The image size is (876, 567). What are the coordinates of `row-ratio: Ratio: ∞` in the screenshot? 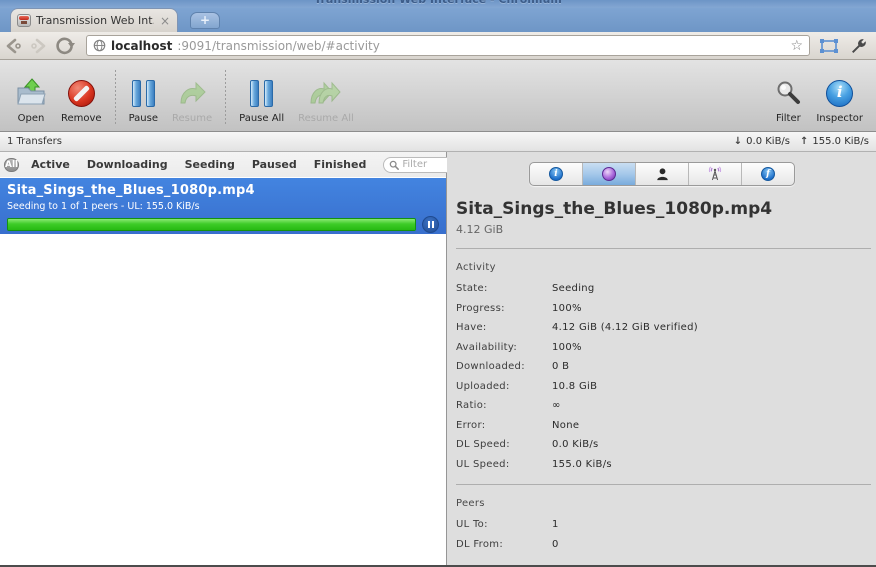 It's located at (508, 405).